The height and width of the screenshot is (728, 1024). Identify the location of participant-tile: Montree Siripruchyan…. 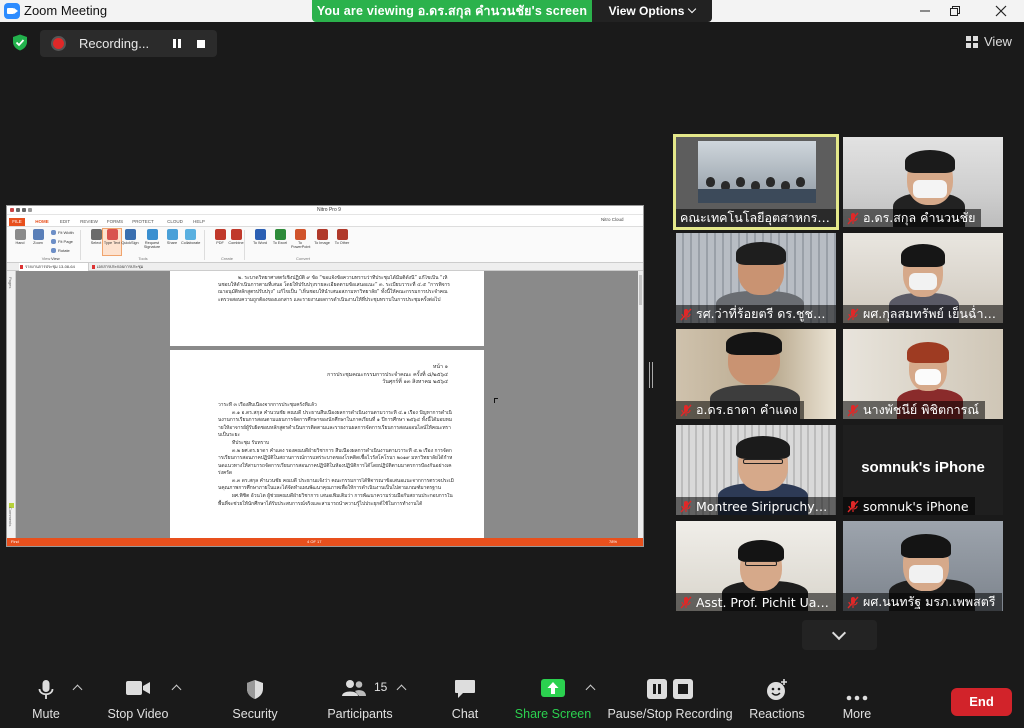
(756, 470).